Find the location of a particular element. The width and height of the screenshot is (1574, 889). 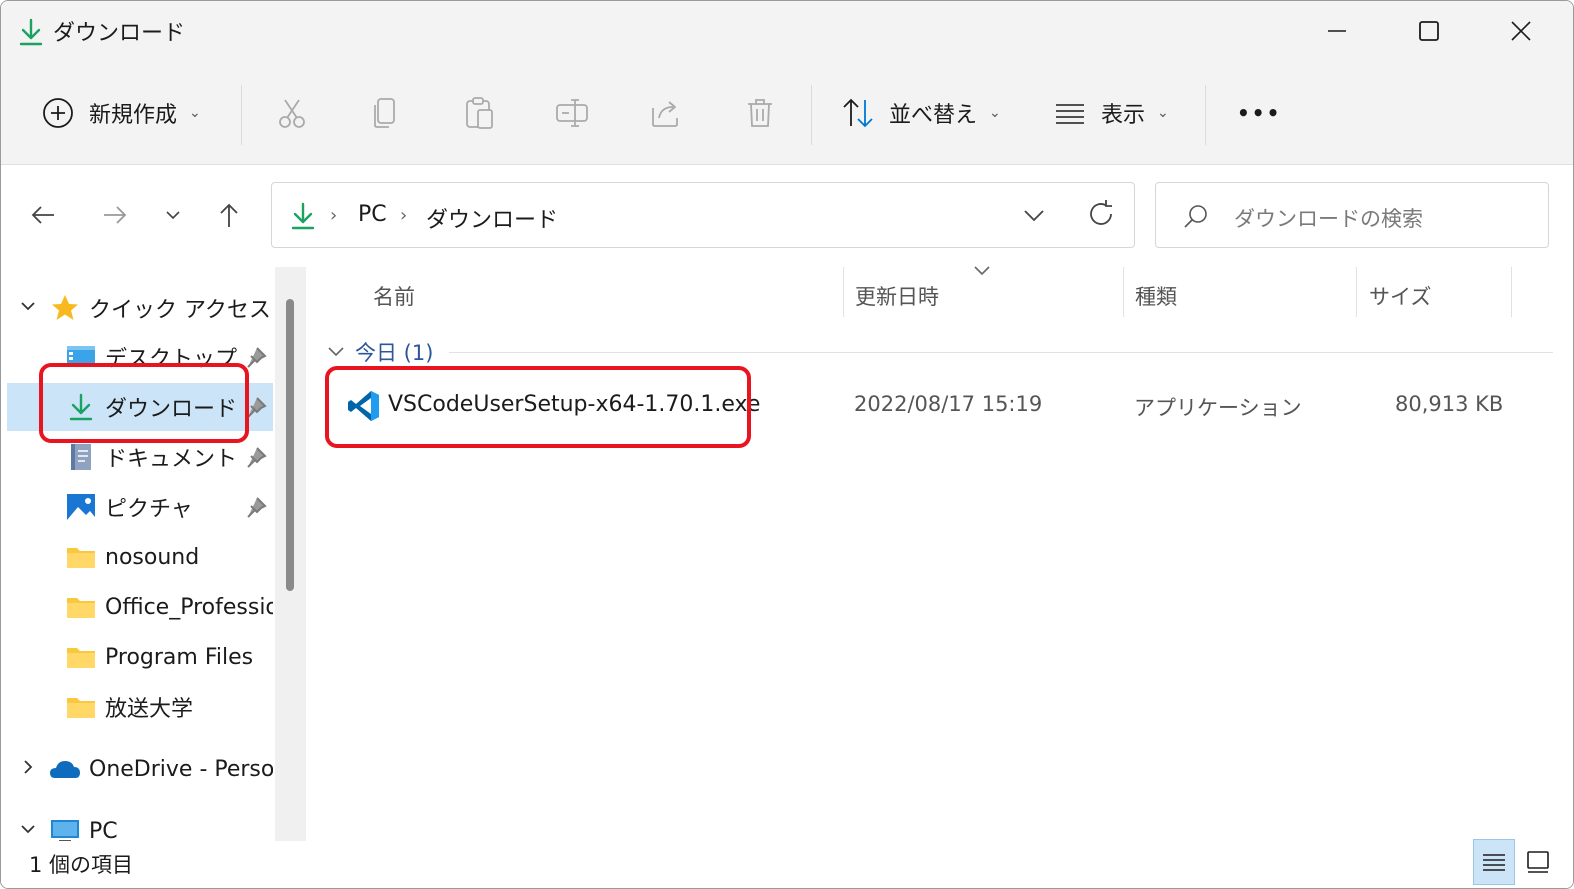

address-history-button is located at coordinates (1034, 217).